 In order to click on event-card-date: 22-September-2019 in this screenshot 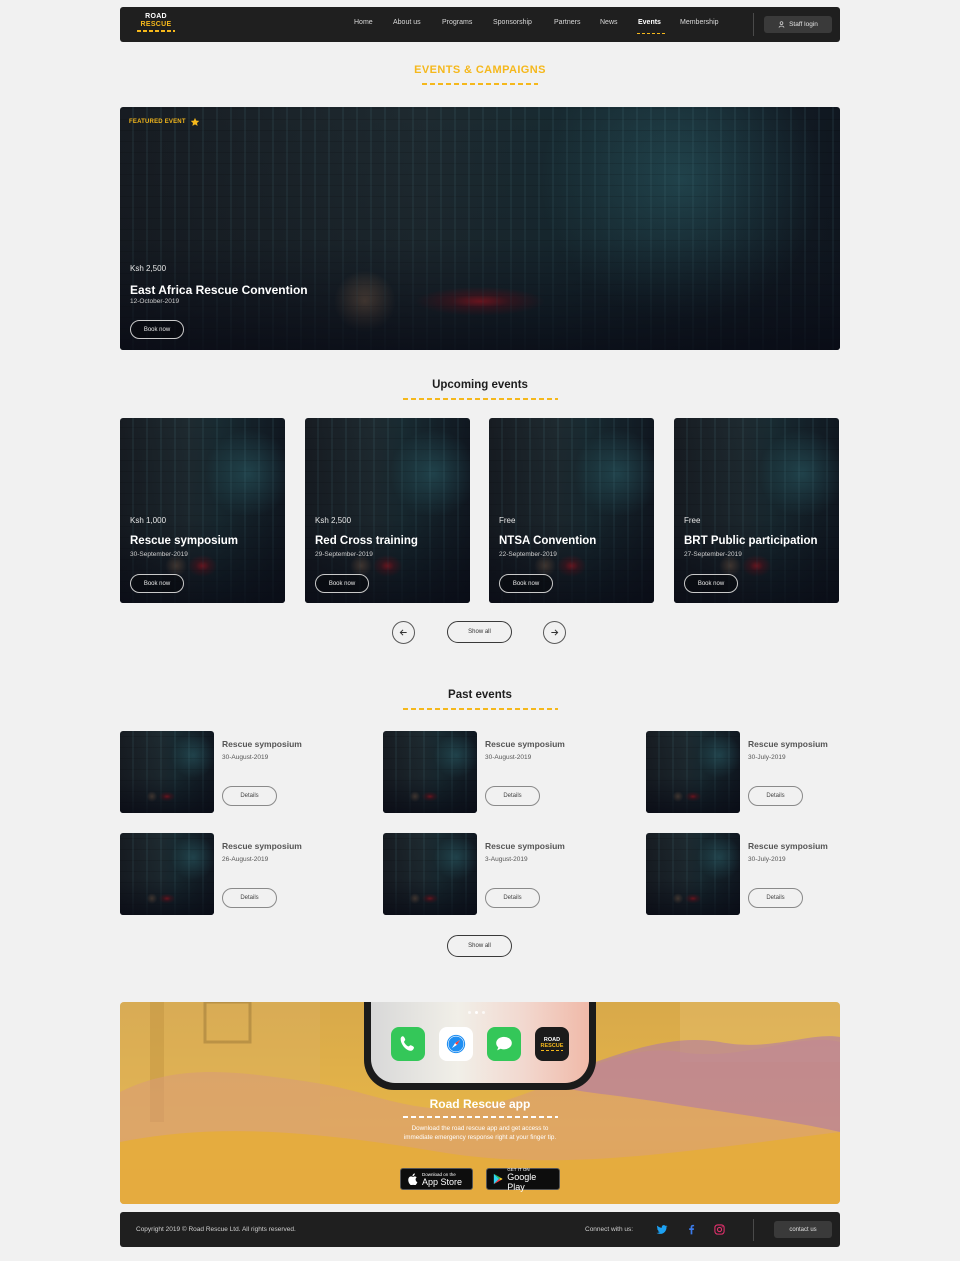, I will do `click(528, 554)`.